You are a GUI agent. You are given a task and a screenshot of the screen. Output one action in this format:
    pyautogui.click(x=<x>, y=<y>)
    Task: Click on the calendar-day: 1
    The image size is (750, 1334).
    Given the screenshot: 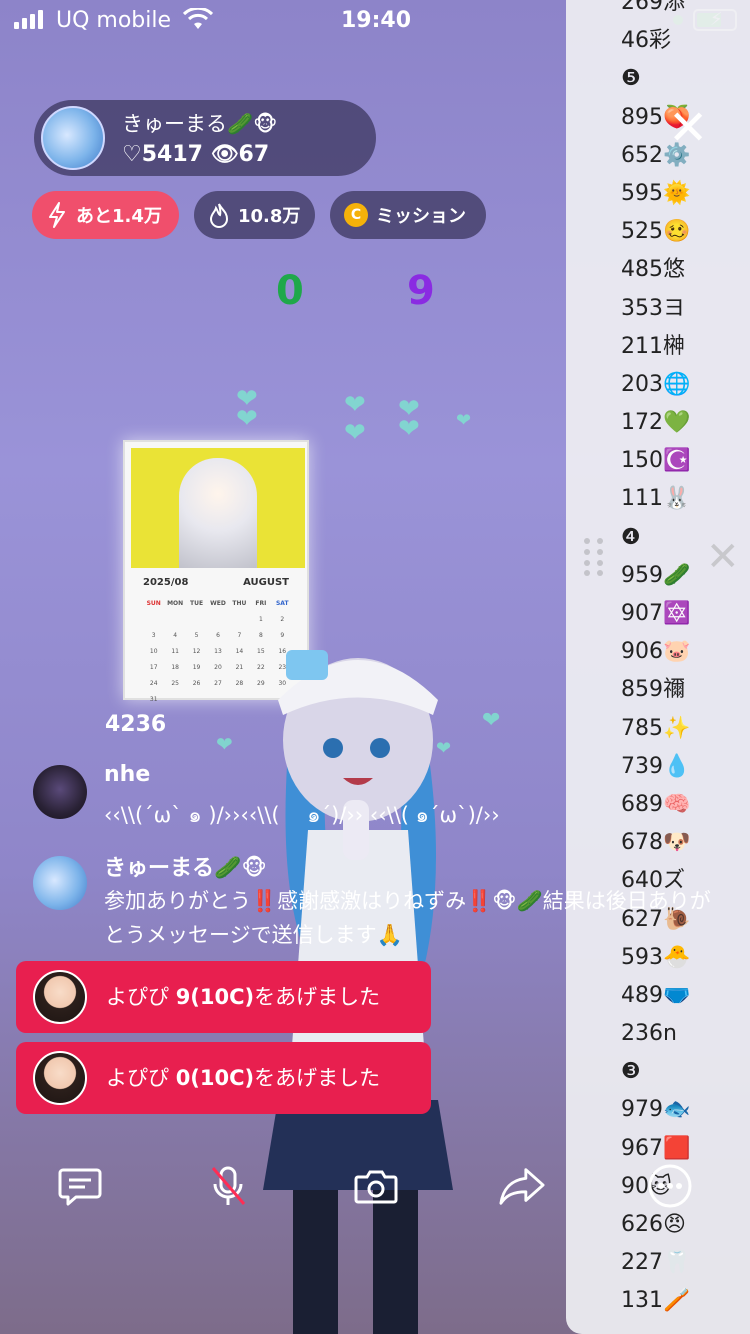 What is the action you would take?
    pyautogui.click(x=260, y=619)
    